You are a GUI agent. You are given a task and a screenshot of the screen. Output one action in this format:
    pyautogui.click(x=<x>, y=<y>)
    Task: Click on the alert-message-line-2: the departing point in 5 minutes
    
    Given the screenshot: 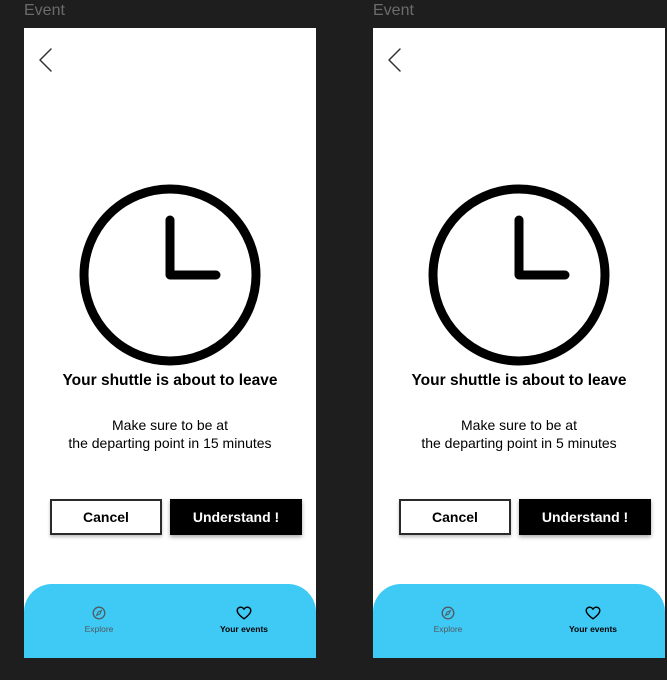 What is the action you would take?
    pyautogui.click(x=519, y=443)
    